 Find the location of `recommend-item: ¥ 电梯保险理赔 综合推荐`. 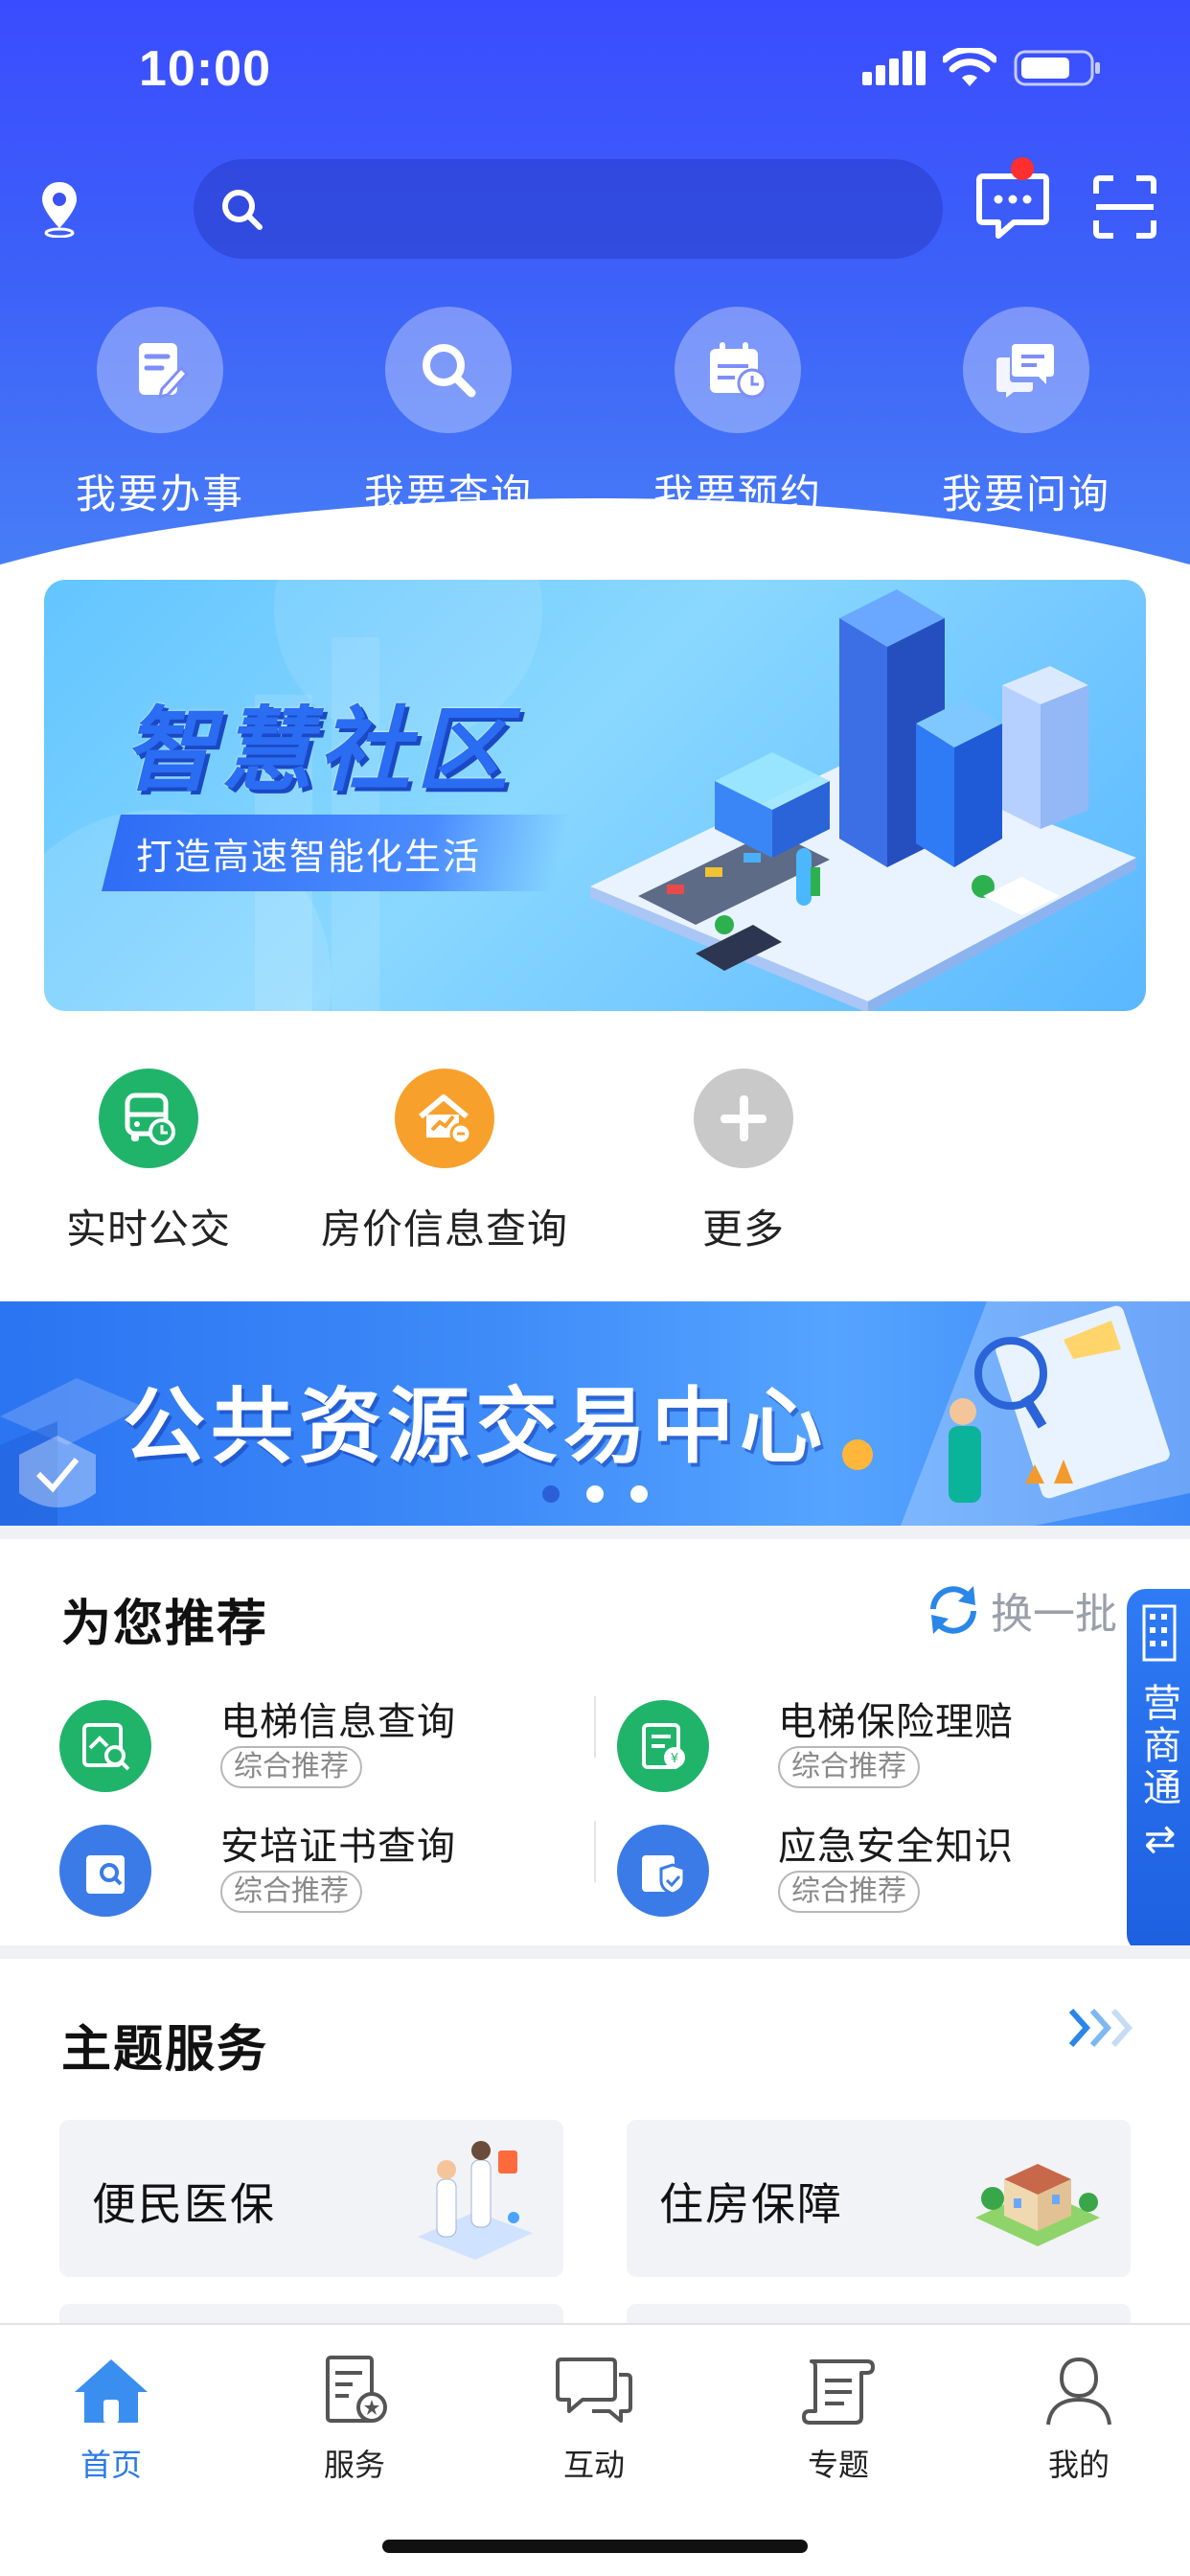

recommend-item: ¥ 电梯保险理赔 综合推荐 is located at coordinates (866, 1743).